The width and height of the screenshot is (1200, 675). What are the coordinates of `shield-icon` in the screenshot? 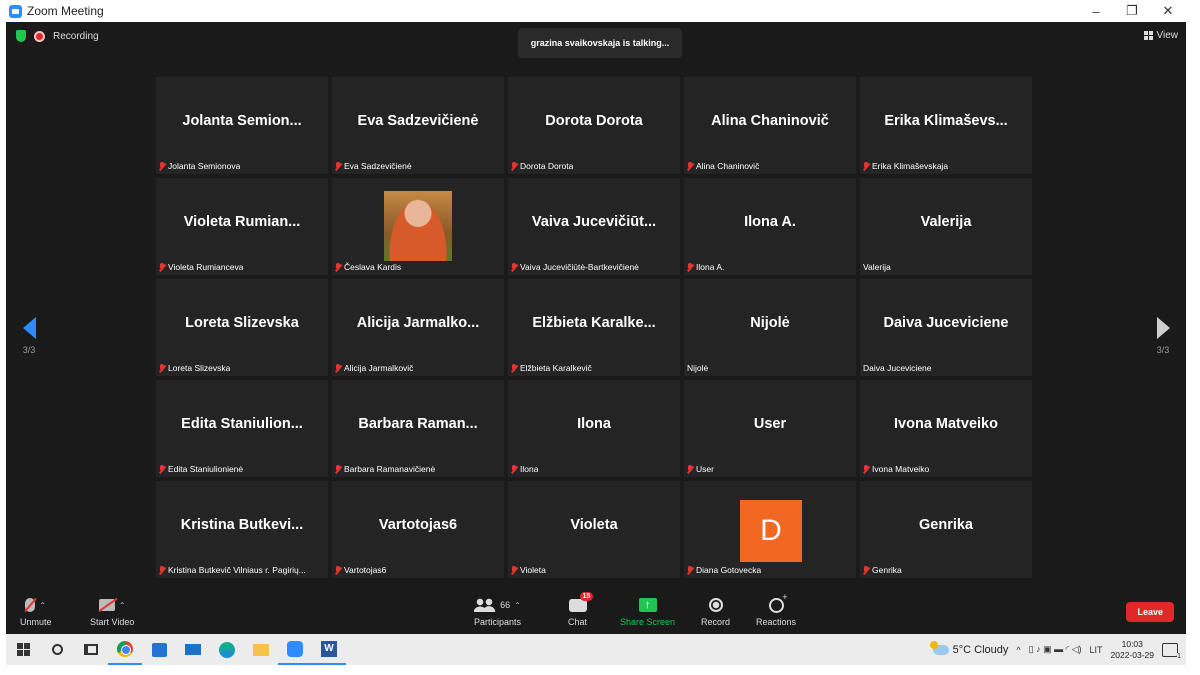 It's located at (21, 36).